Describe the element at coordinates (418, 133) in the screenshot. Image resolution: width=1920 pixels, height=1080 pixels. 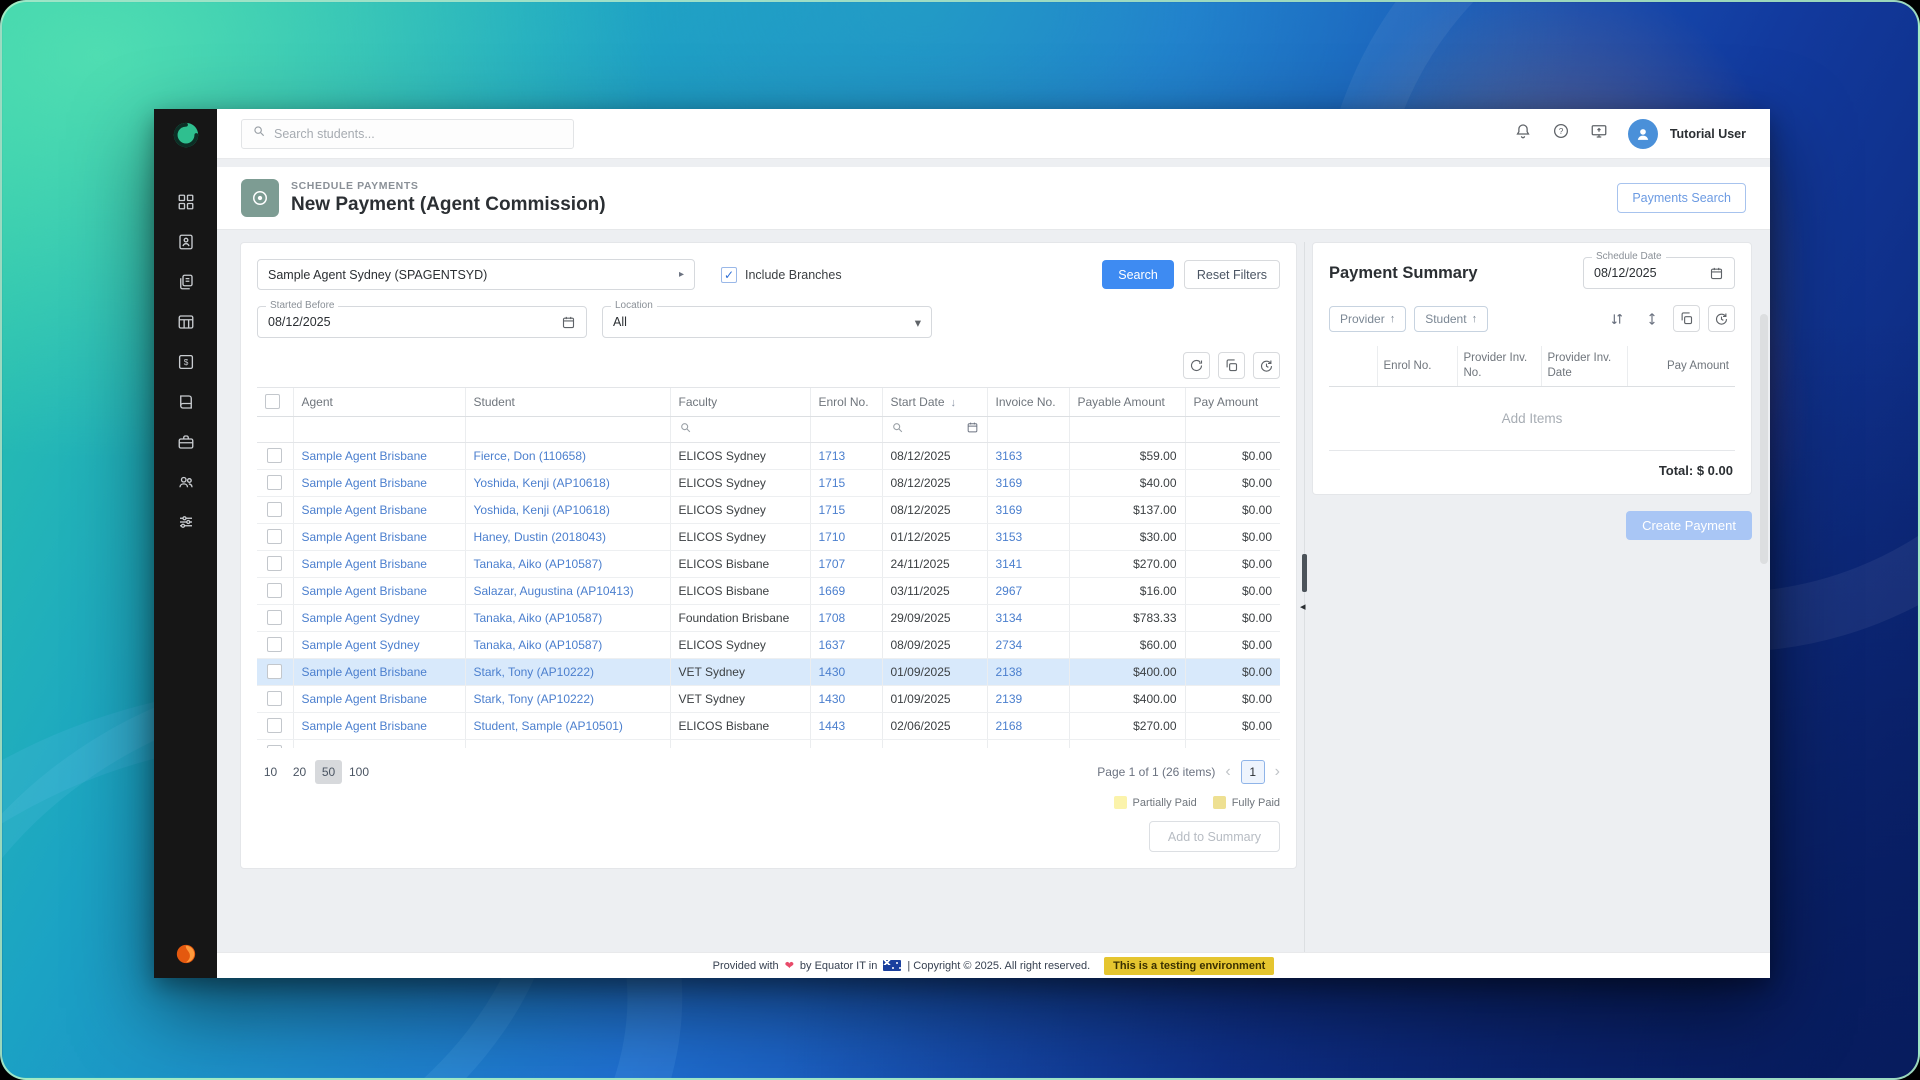
I see `search-input` at that location.